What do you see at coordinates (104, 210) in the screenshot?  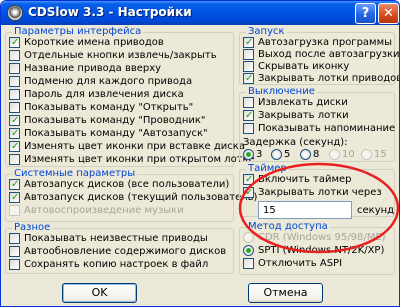 I see `system-option-label: Автовоспроизведение музыки` at bounding box center [104, 210].